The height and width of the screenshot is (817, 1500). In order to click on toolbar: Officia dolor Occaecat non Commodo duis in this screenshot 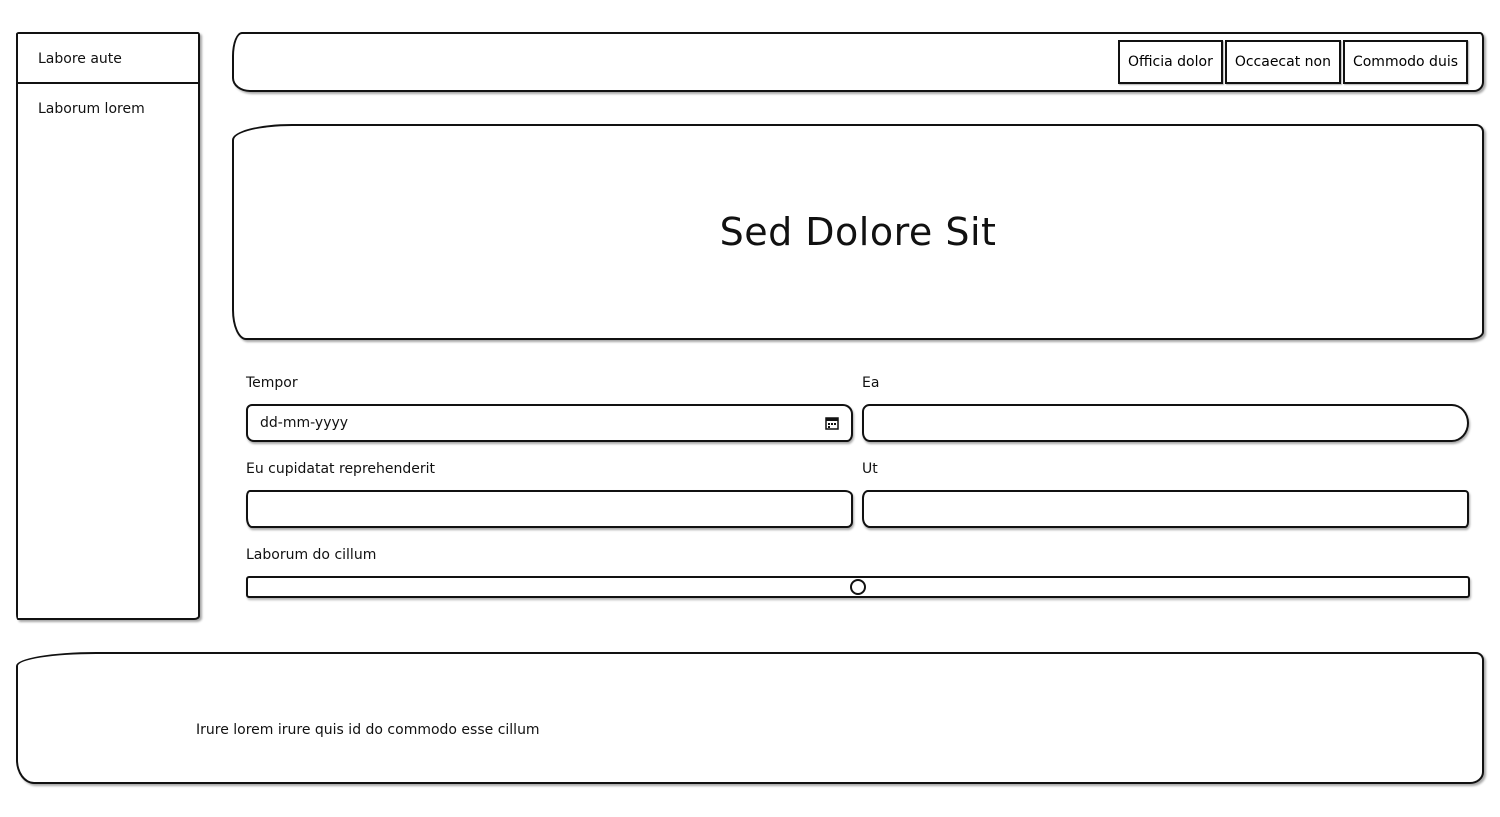, I will do `click(1292, 62)`.